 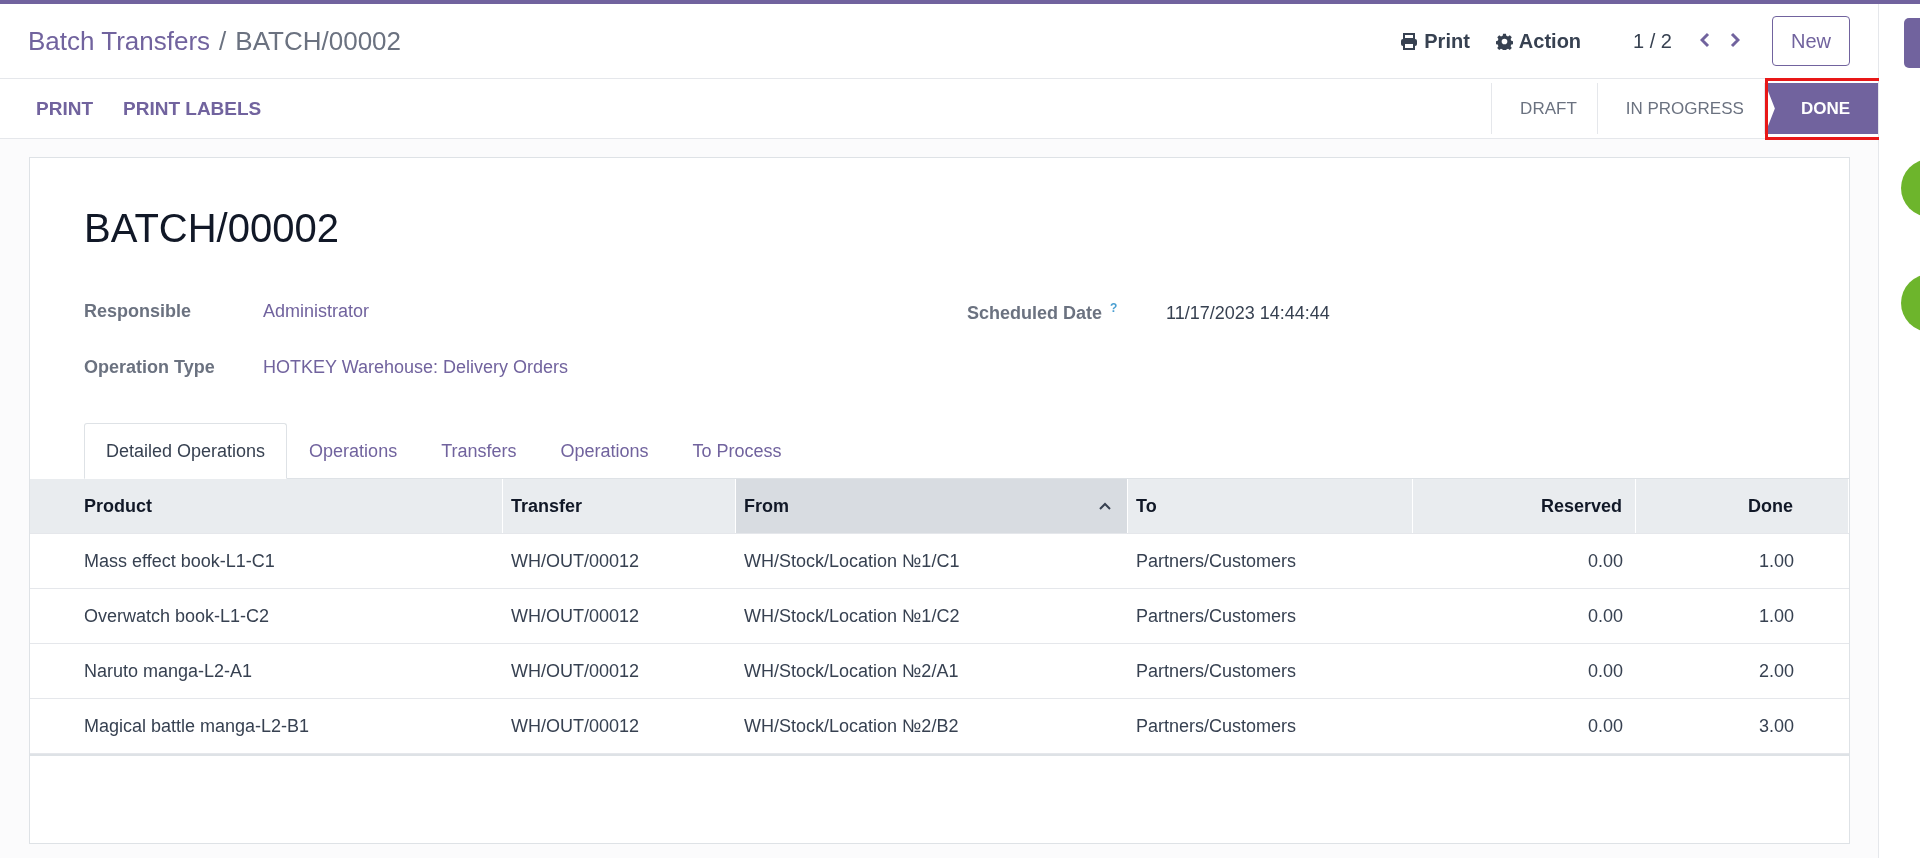 What do you see at coordinates (416, 367) in the screenshot?
I see `field-value: HOTKEY Warehouse: Delivery Orders` at bounding box center [416, 367].